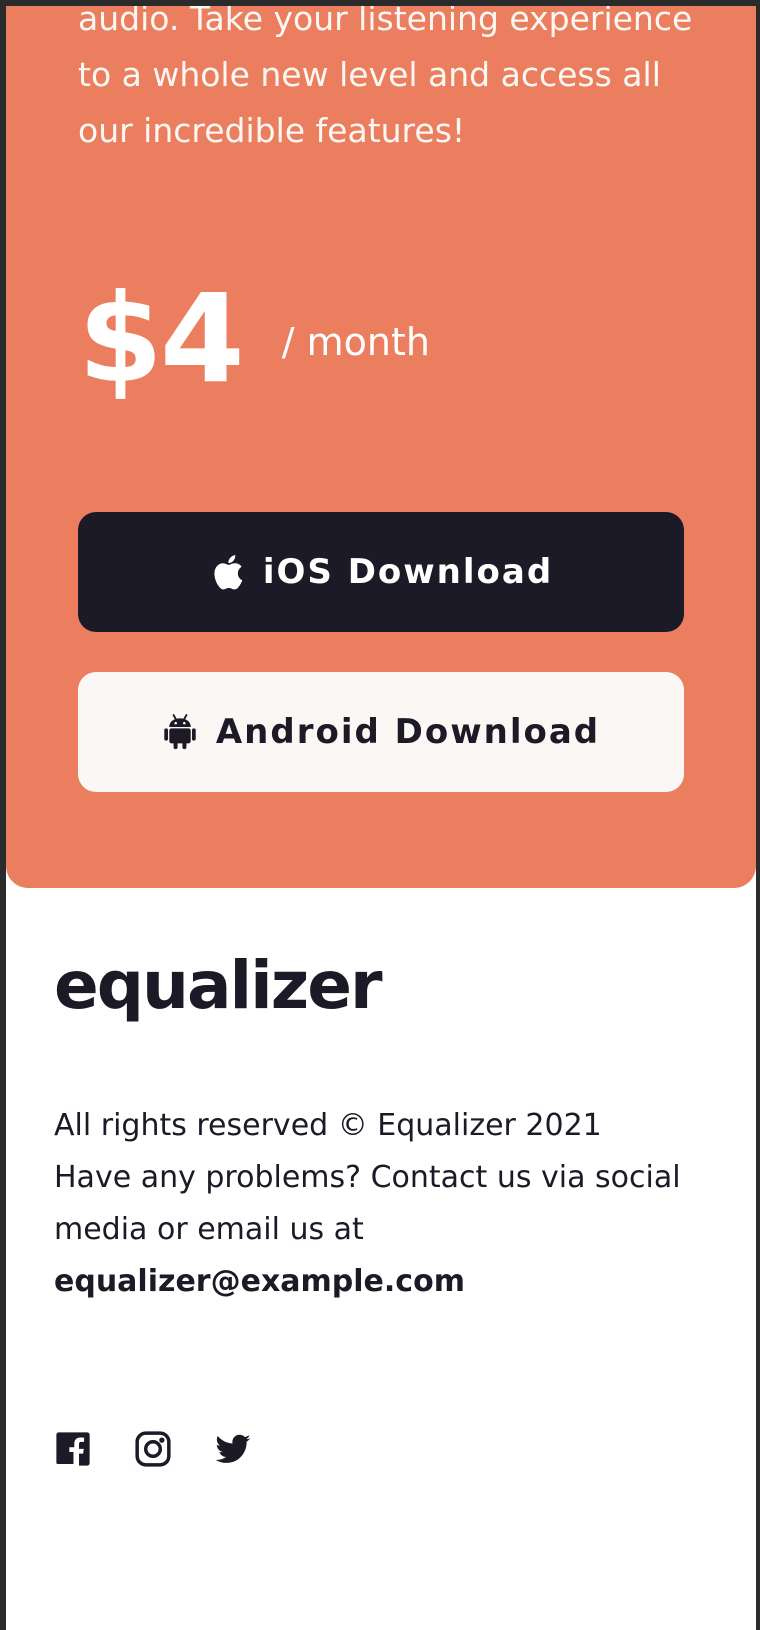  I want to click on facebook-link, so click(73, 1449).